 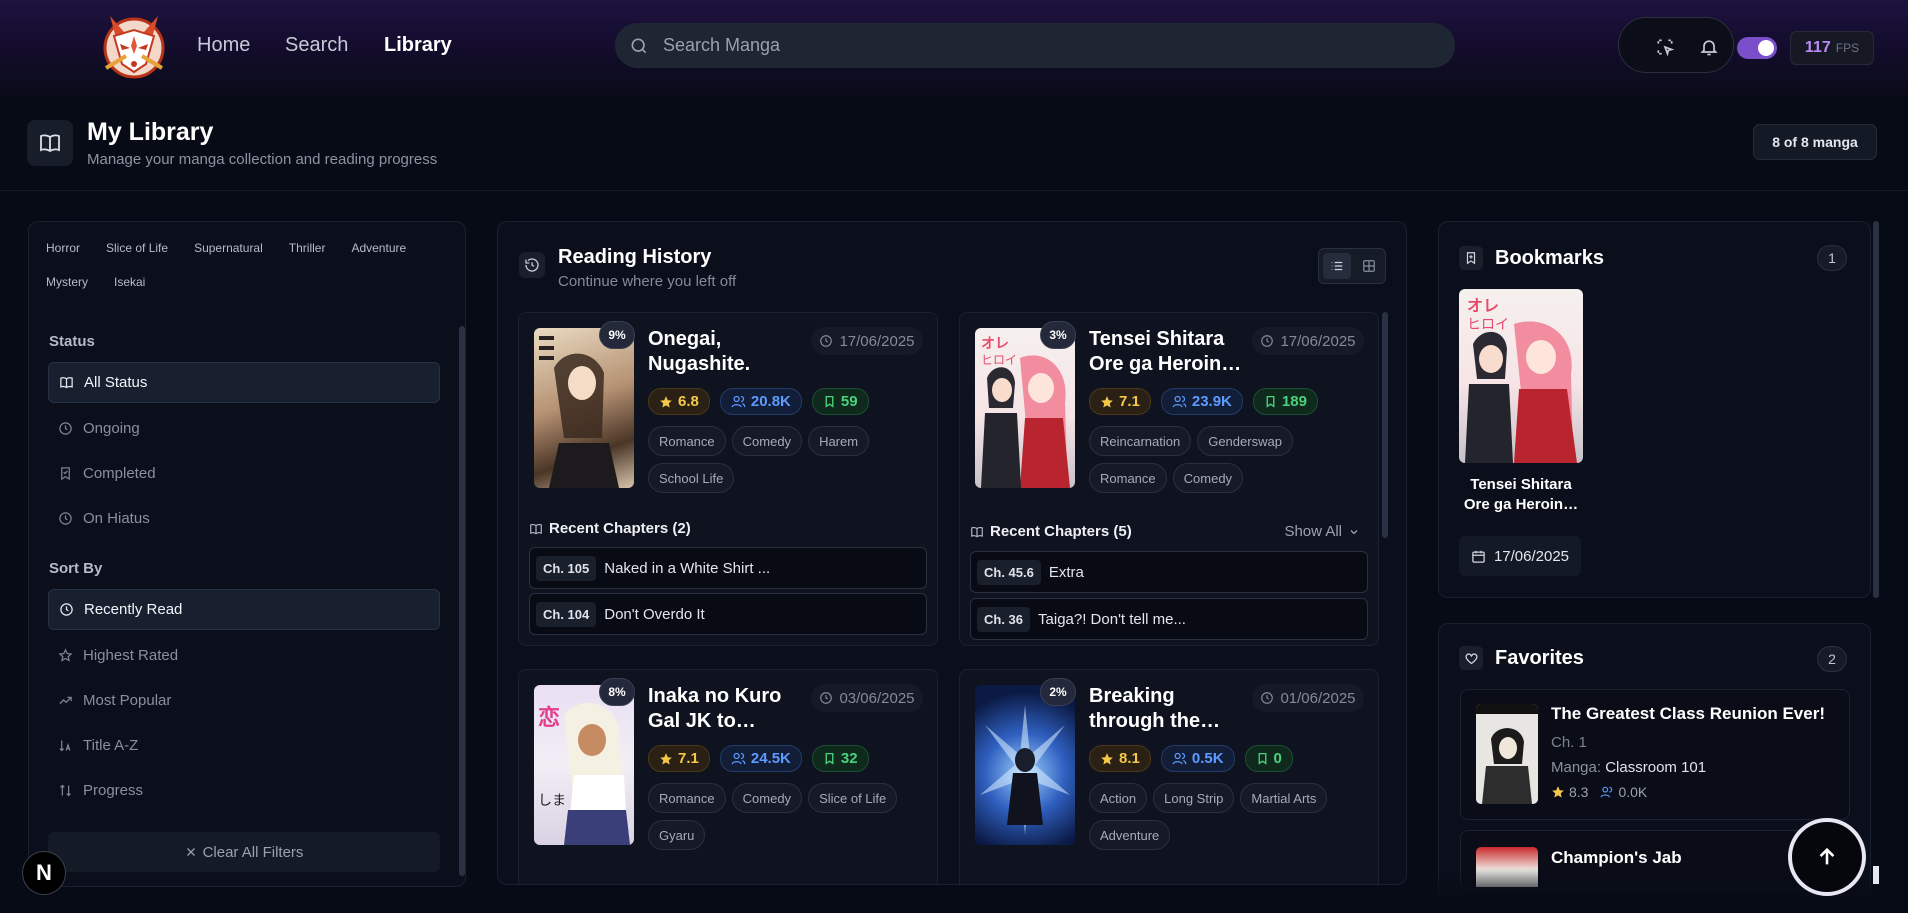 I want to click on genre-chip: Supernatural, so click(x=228, y=248).